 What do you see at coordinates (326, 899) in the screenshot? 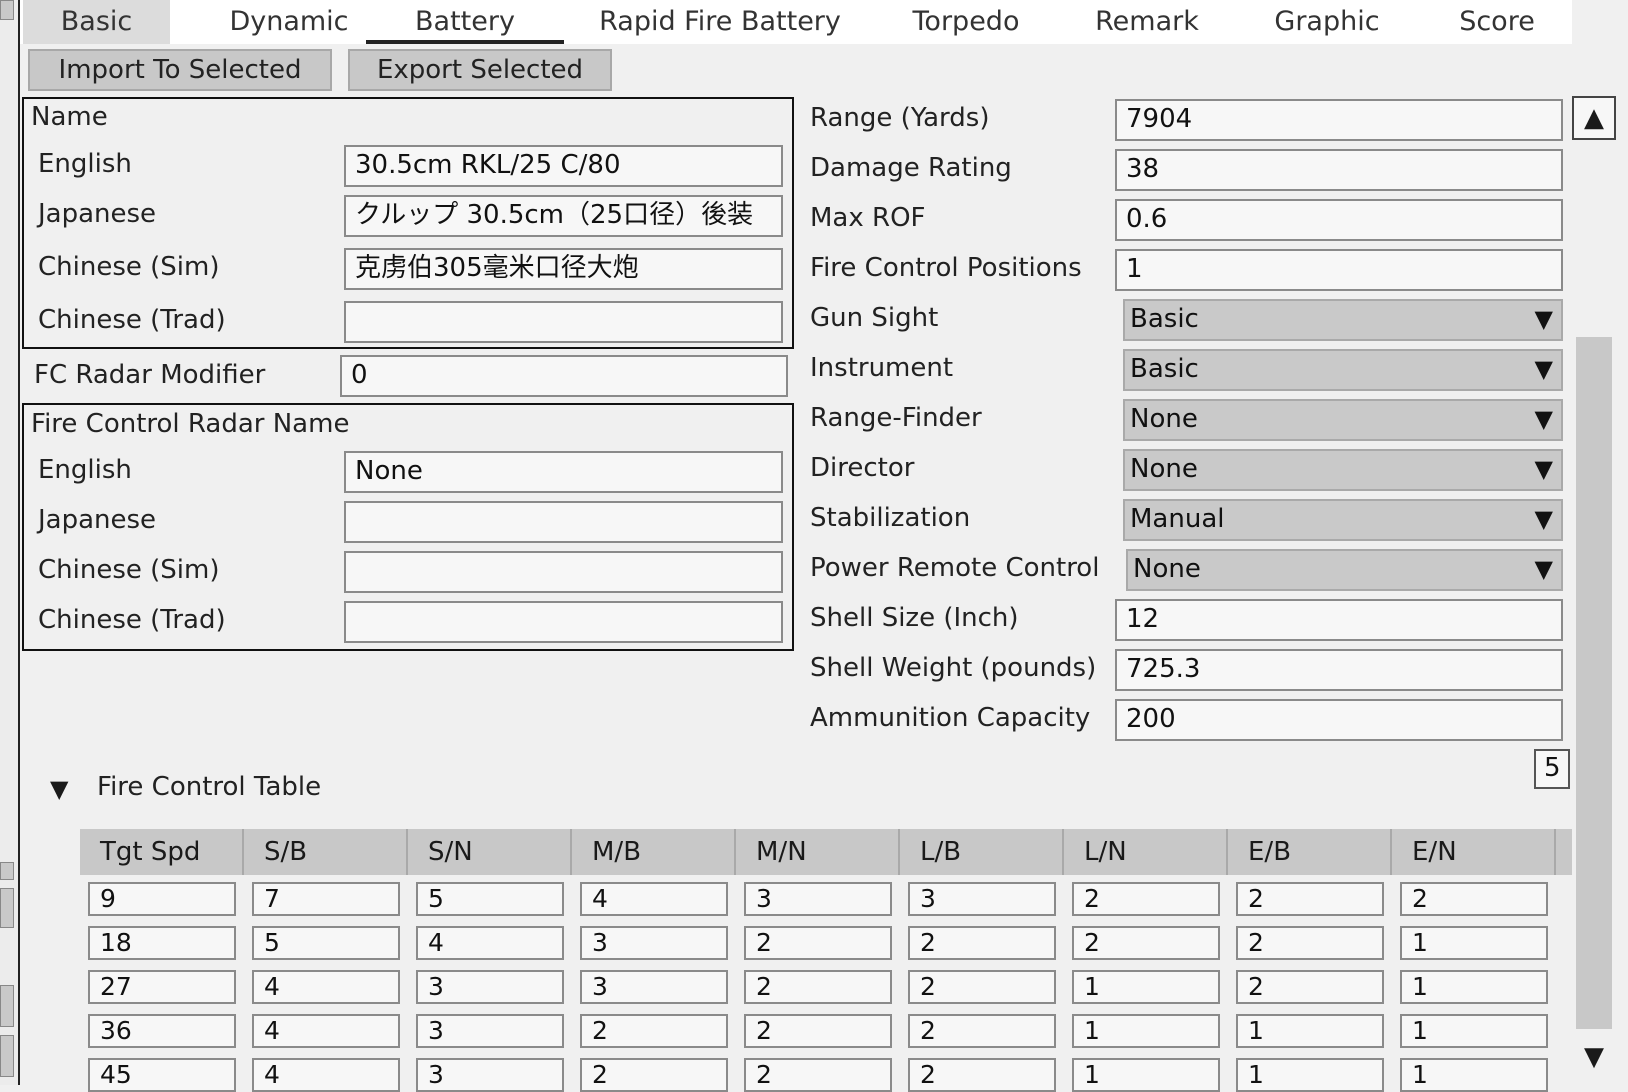
I see `table-cell-field: 7` at bounding box center [326, 899].